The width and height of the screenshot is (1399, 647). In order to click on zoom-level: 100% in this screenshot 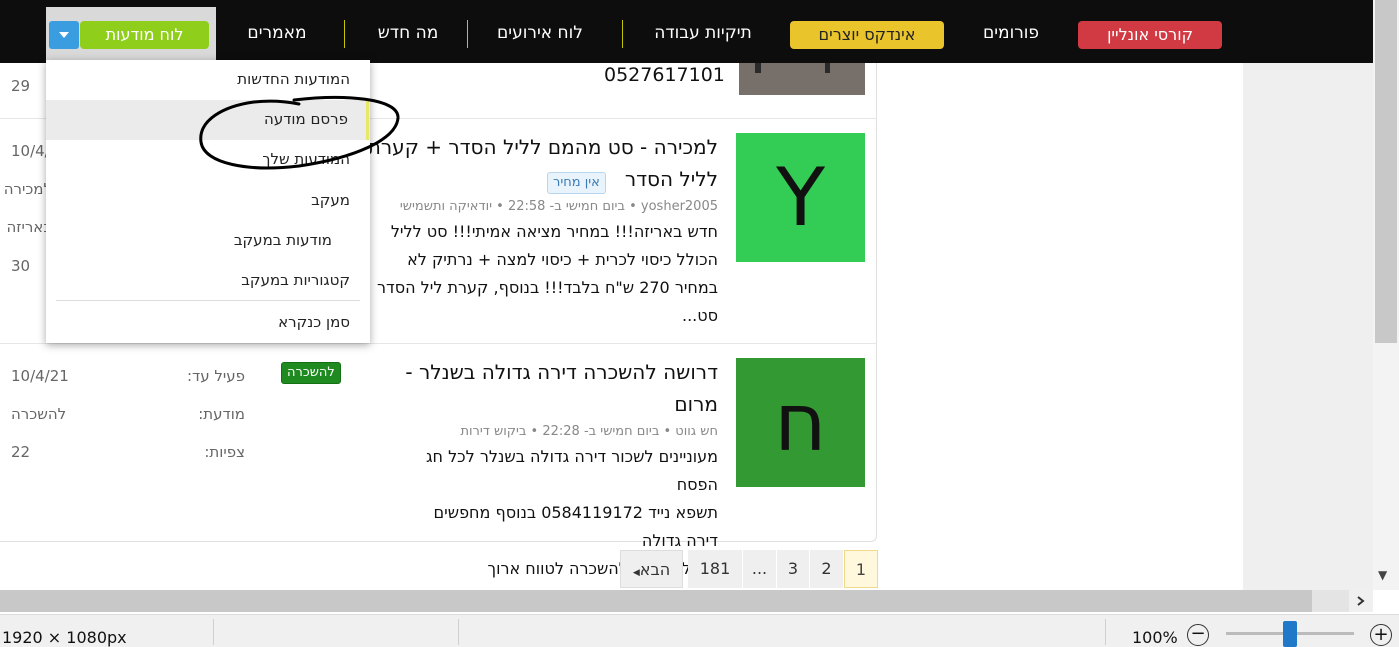, I will do `click(1155, 637)`.